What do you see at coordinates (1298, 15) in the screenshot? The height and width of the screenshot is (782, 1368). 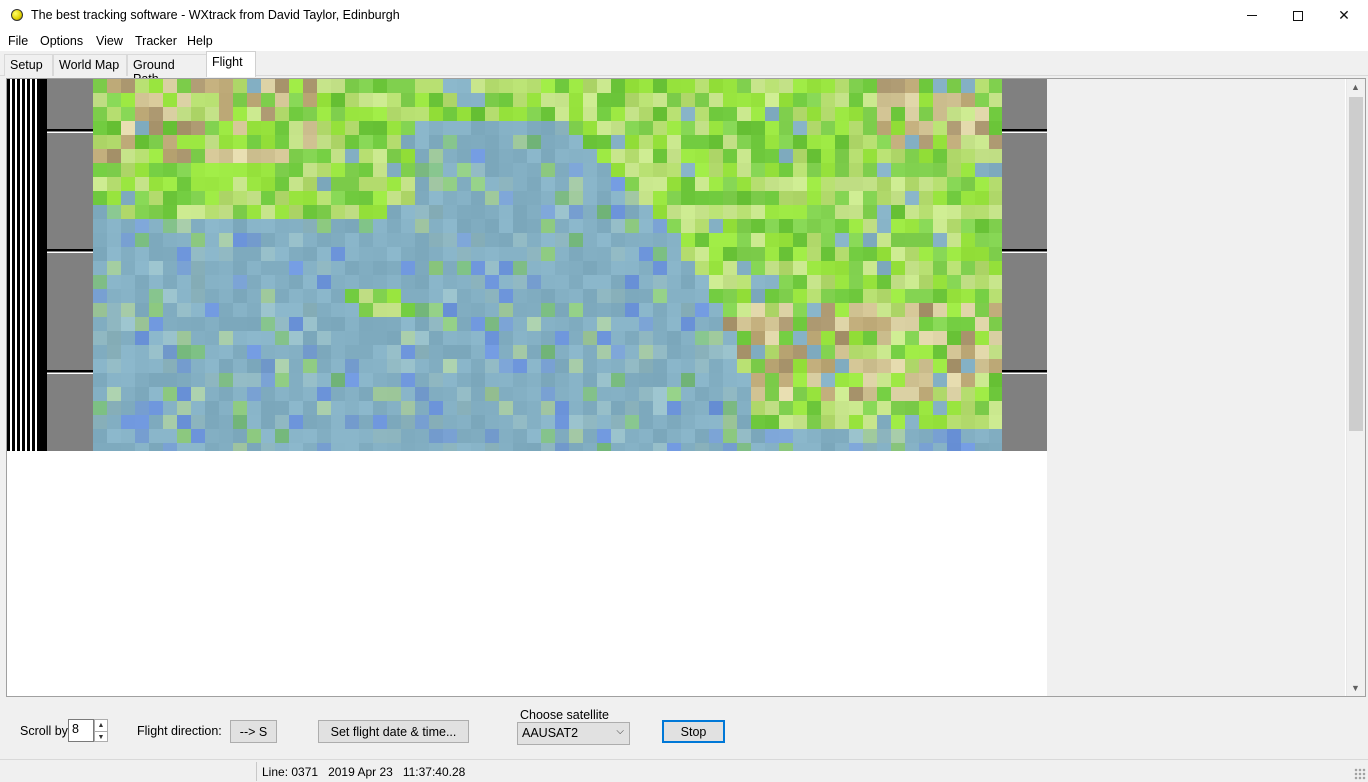 I see `maximize-button` at bounding box center [1298, 15].